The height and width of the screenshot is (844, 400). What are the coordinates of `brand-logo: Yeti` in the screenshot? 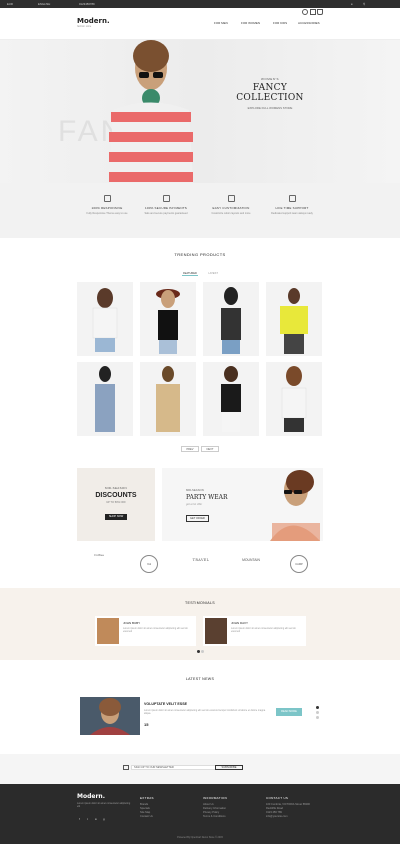 It's located at (149, 564).